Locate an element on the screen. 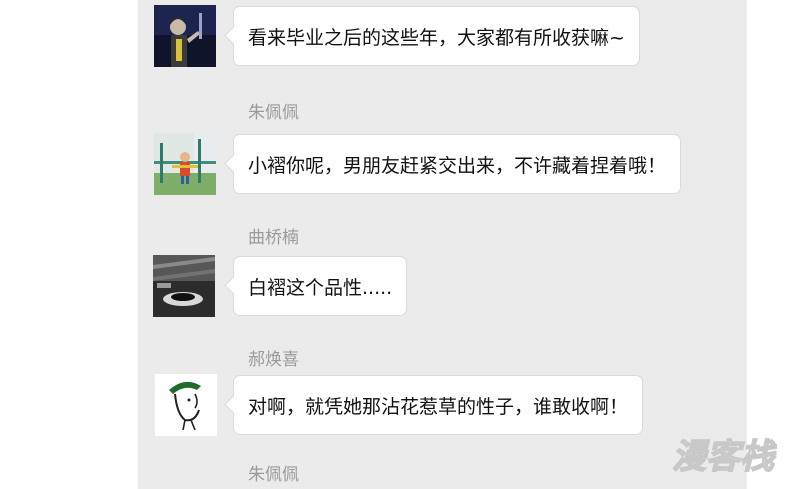 The height and width of the screenshot is (489, 800). avatar-child is located at coordinates (185, 164).